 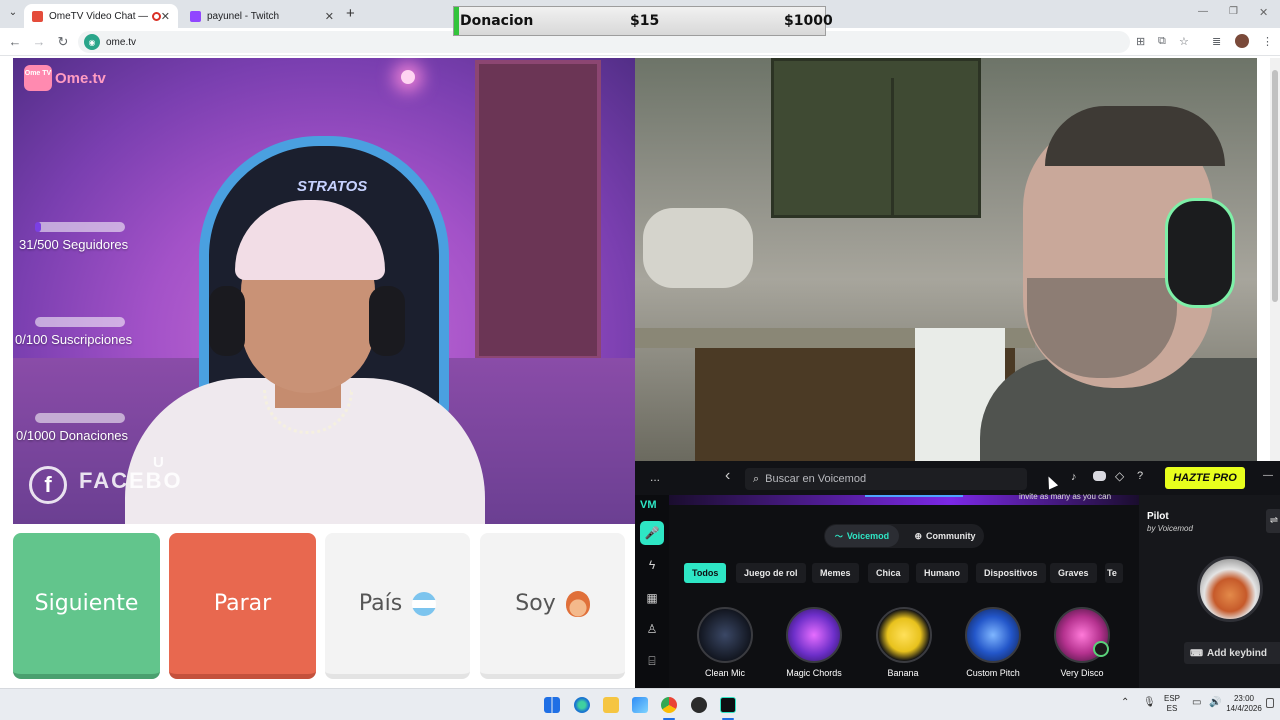 What do you see at coordinates (15, 42) in the screenshot?
I see `back-arrow-icon: ←` at bounding box center [15, 42].